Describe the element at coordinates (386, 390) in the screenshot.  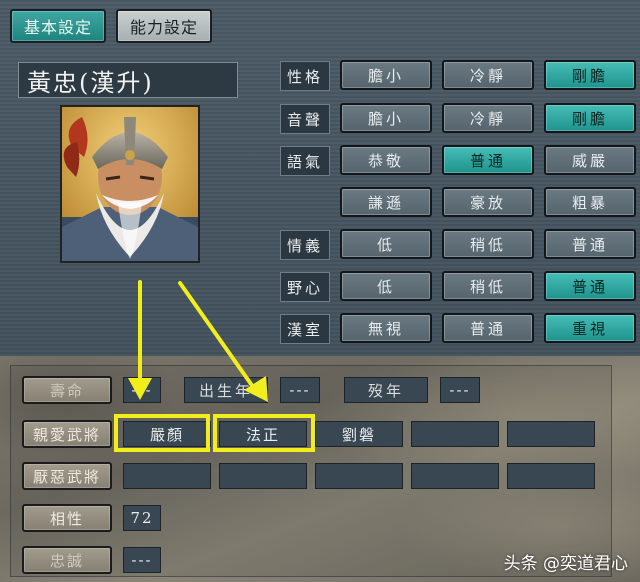
I see `death-year-label: 歿年` at that location.